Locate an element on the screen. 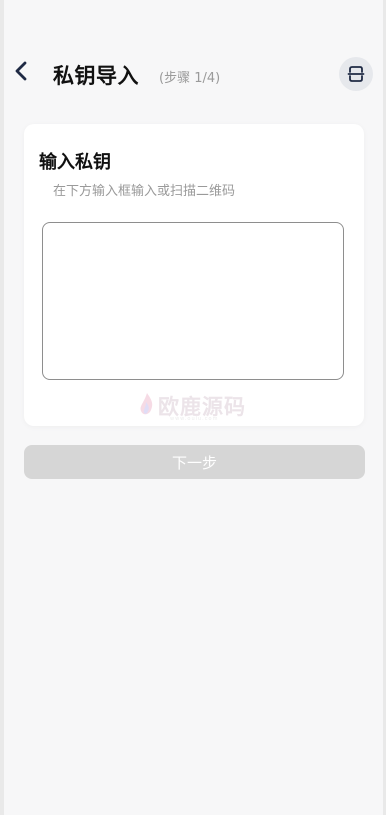  header: 私钥导入 (步骤 1/4) is located at coordinates (193, 75).